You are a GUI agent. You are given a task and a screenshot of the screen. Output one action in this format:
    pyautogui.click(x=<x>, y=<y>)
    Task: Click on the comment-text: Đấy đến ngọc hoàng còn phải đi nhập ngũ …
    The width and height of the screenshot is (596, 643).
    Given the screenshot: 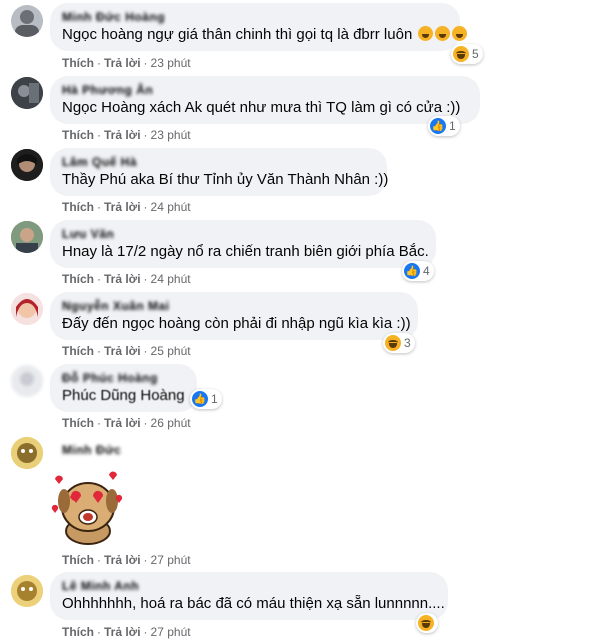 What is the action you would take?
    pyautogui.click(x=236, y=323)
    